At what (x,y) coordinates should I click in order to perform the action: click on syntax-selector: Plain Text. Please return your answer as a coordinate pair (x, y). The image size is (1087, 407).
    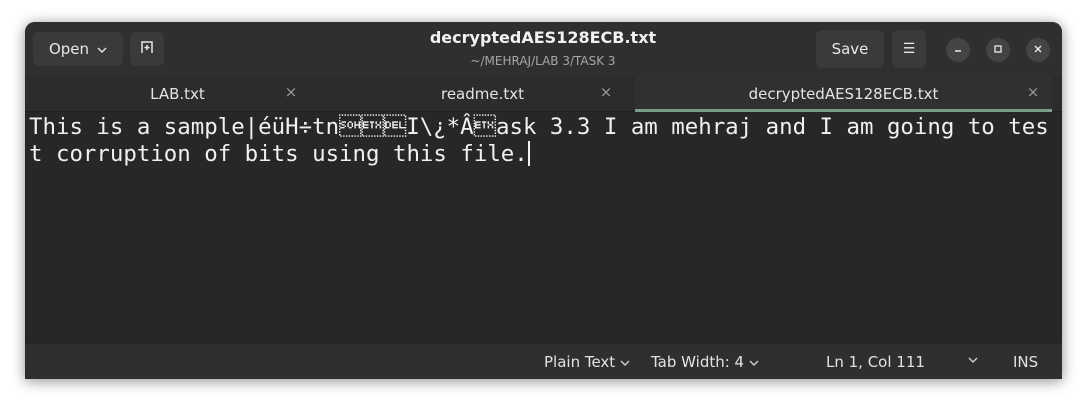
    Looking at the image, I should click on (587, 362).